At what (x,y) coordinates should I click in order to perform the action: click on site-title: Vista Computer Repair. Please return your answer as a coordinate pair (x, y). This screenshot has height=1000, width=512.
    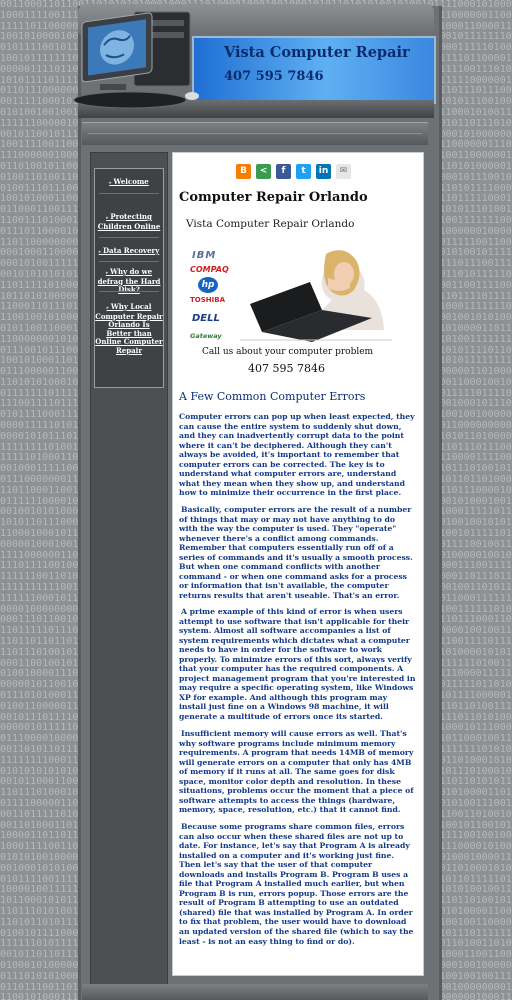
    Looking at the image, I should click on (317, 52).